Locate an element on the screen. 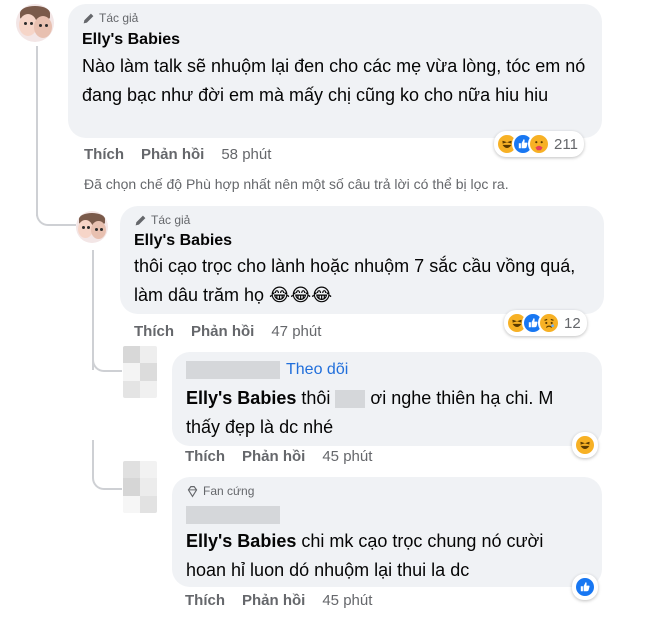 This screenshot has height=623, width=660. reaction-count: 12 is located at coordinates (572, 323).